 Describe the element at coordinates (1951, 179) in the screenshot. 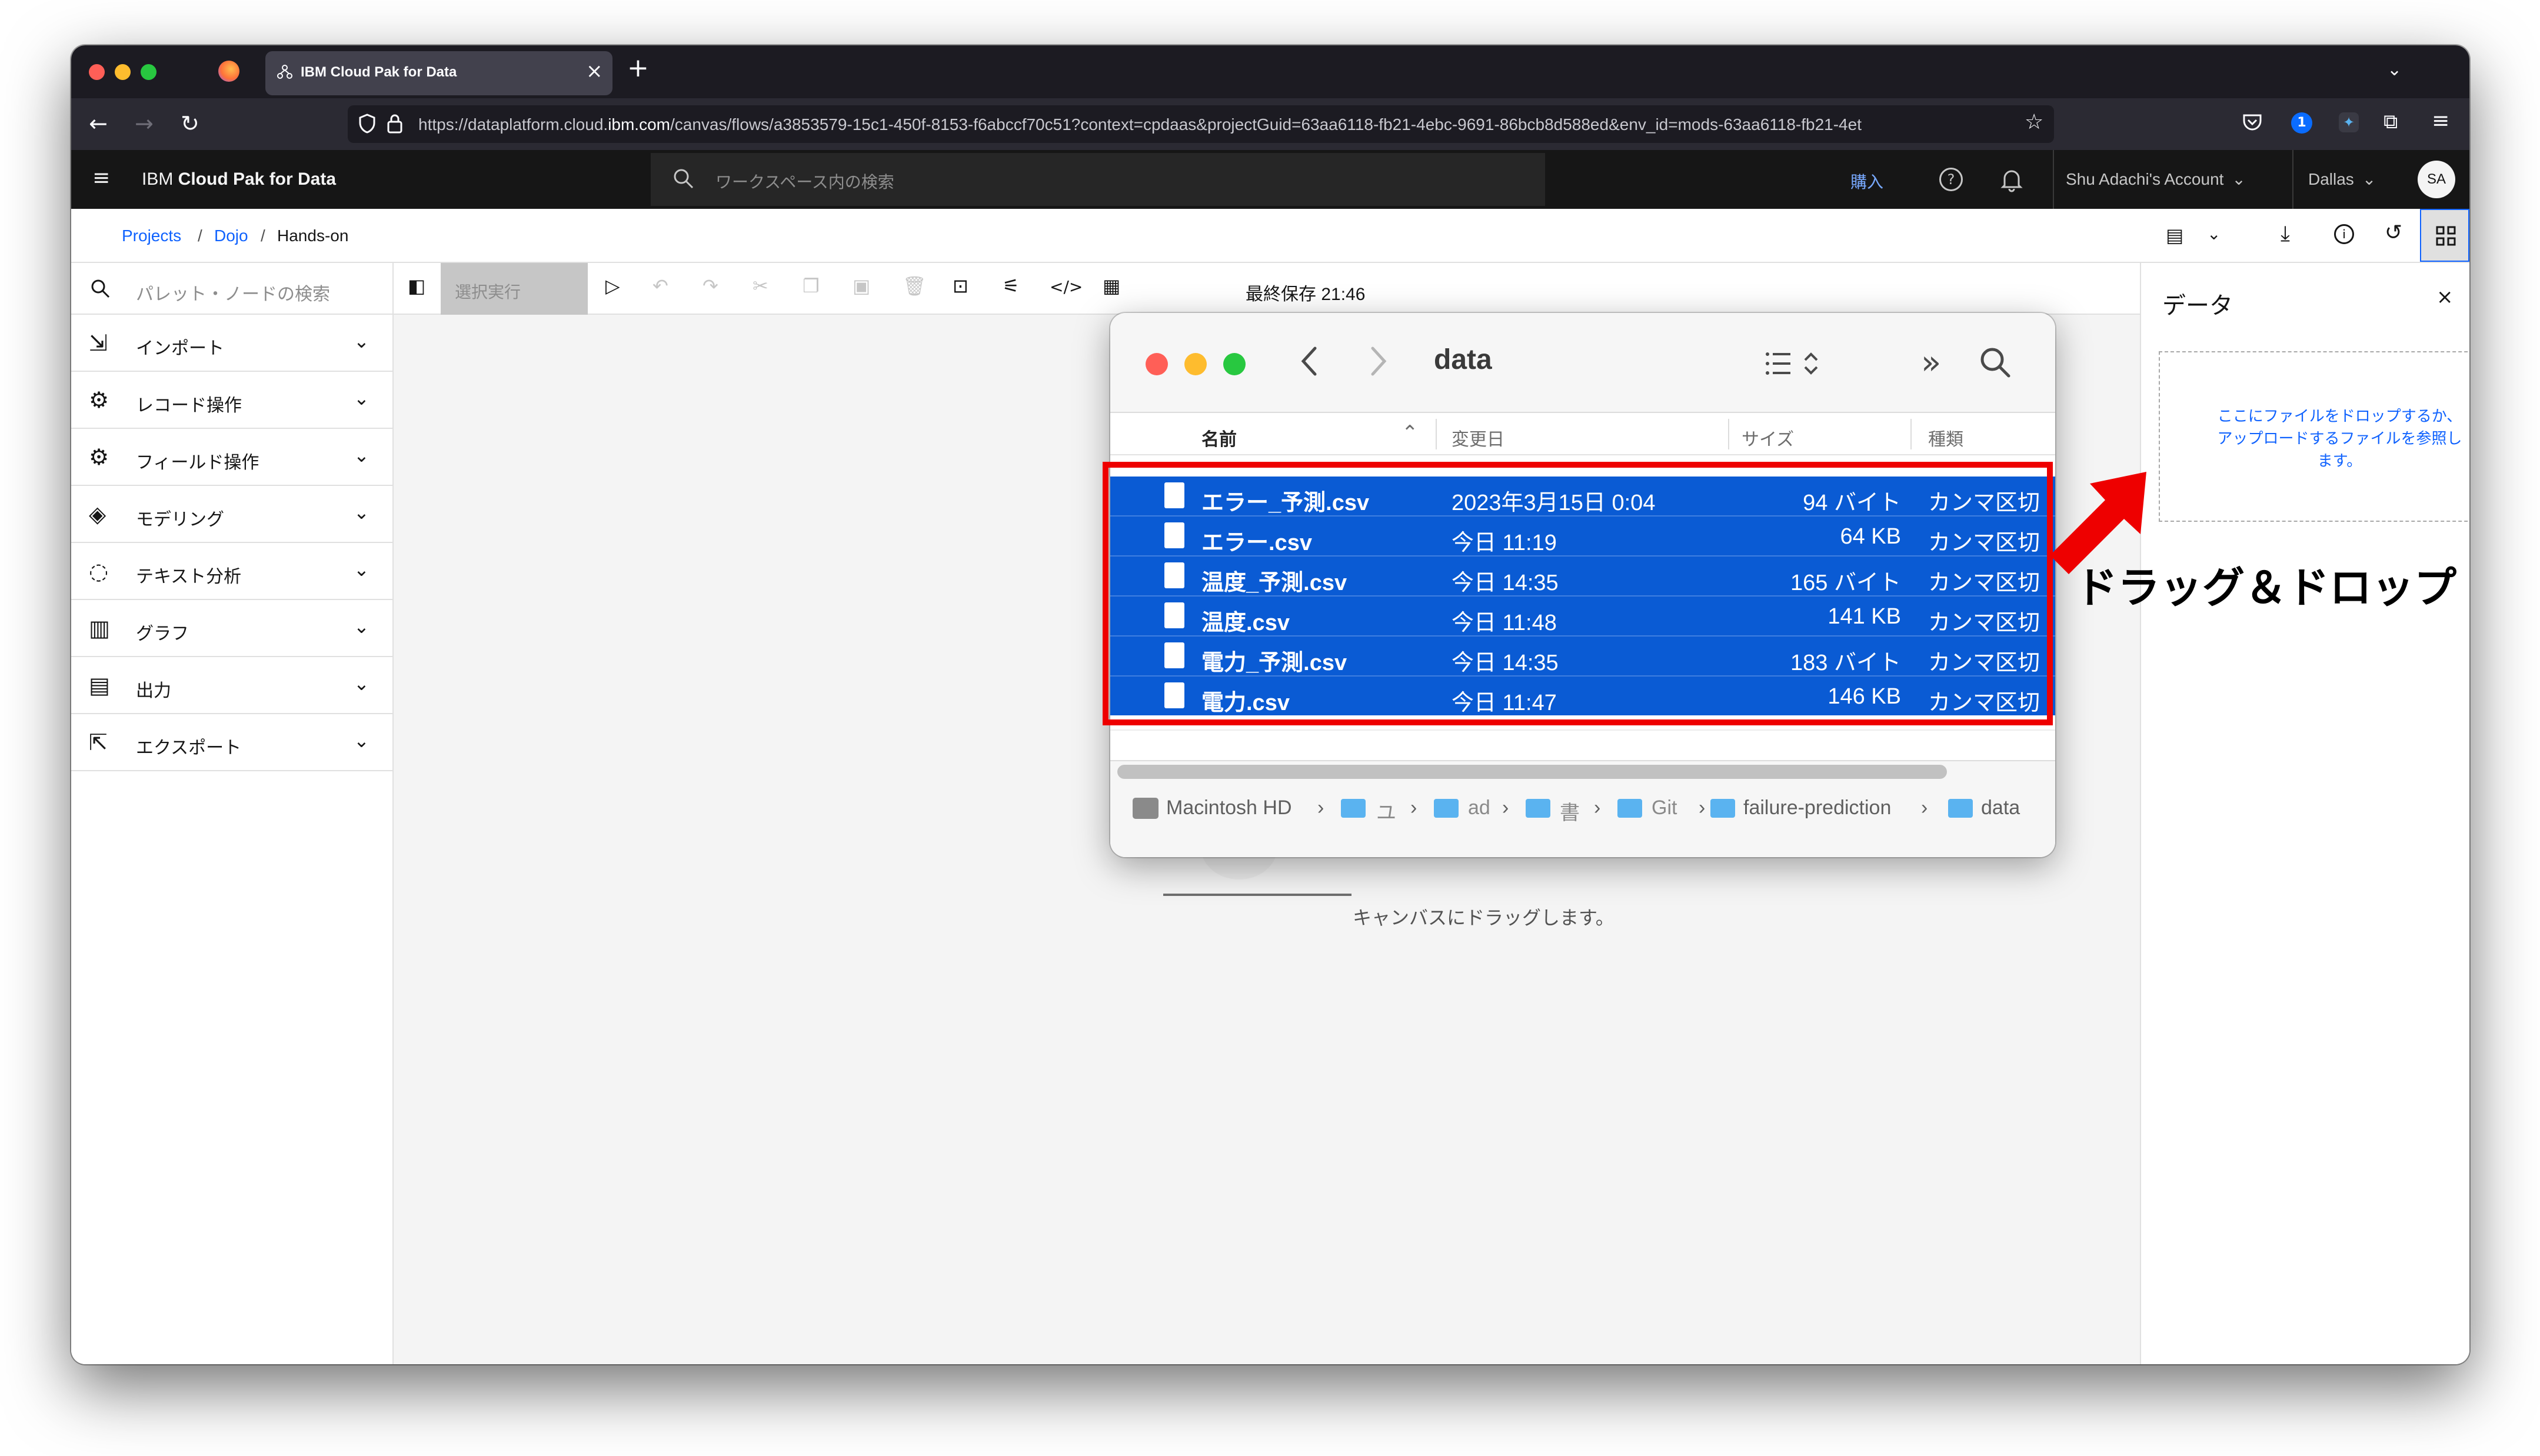

I see `help-icon: ?` at that location.